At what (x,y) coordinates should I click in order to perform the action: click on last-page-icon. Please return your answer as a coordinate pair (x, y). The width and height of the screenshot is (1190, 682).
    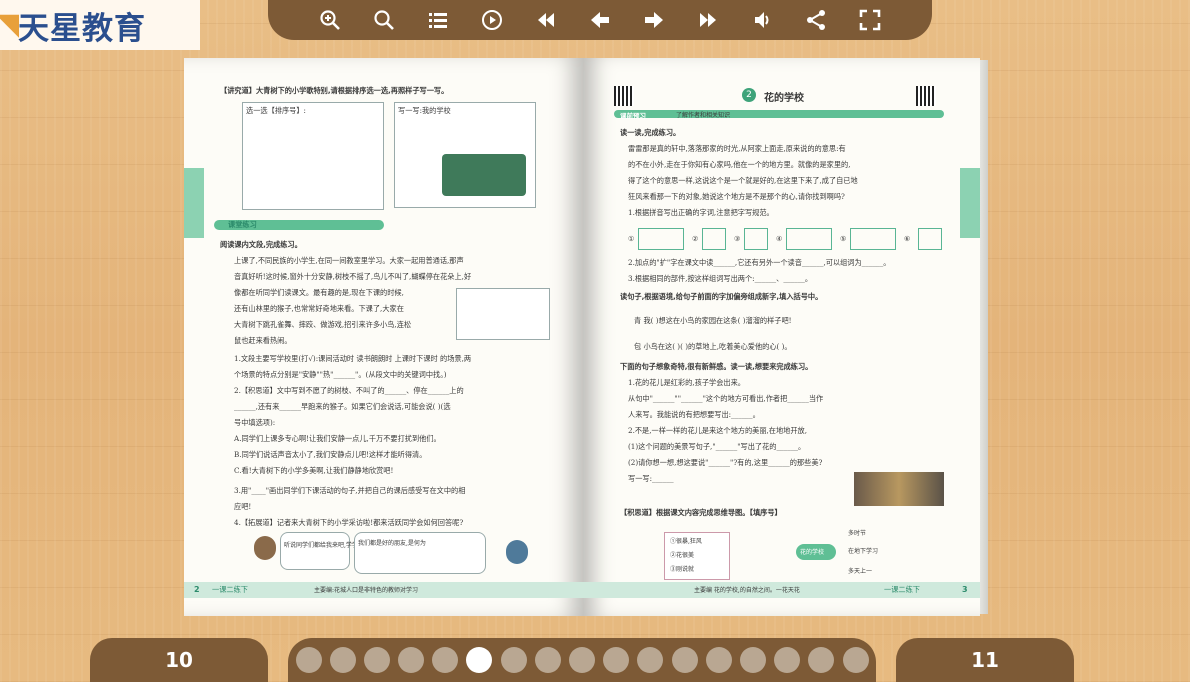
    Looking at the image, I should click on (708, 20).